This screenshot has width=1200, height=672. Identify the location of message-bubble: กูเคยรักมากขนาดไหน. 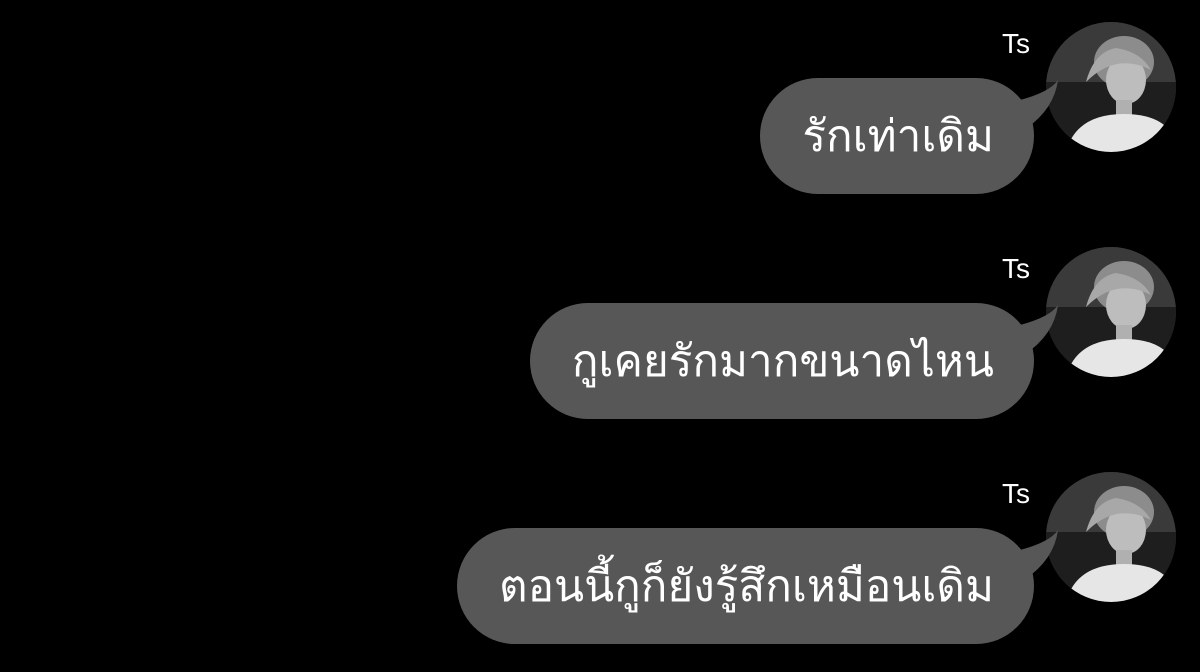
(793, 361).